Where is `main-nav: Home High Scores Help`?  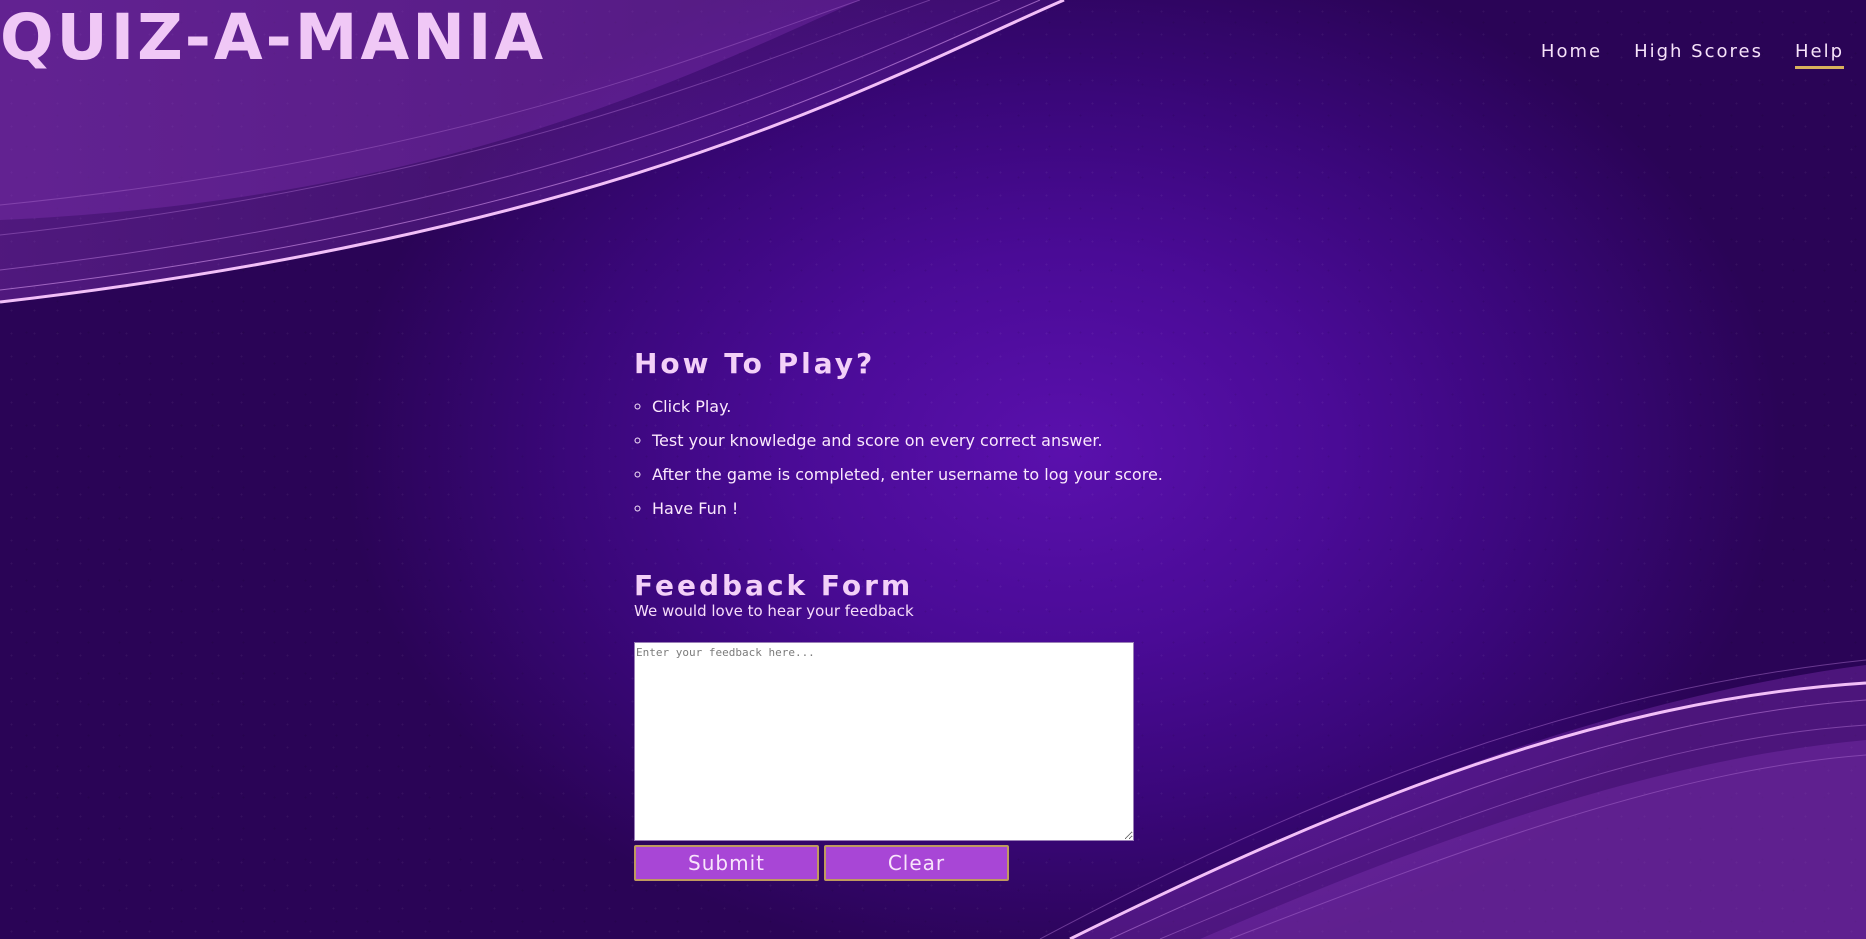 main-nav: Home High Scores Help is located at coordinates (1692, 55).